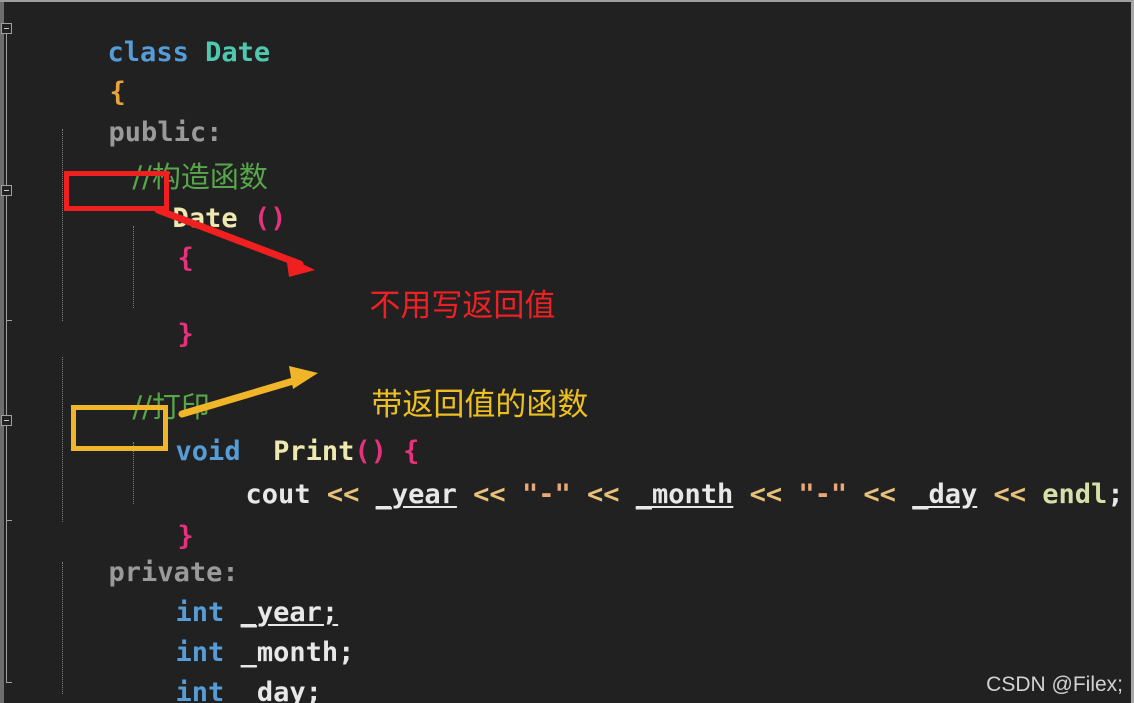  What do you see at coordinates (281, 690) in the screenshot?
I see `member-declaration-day: _day;` at bounding box center [281, 690].